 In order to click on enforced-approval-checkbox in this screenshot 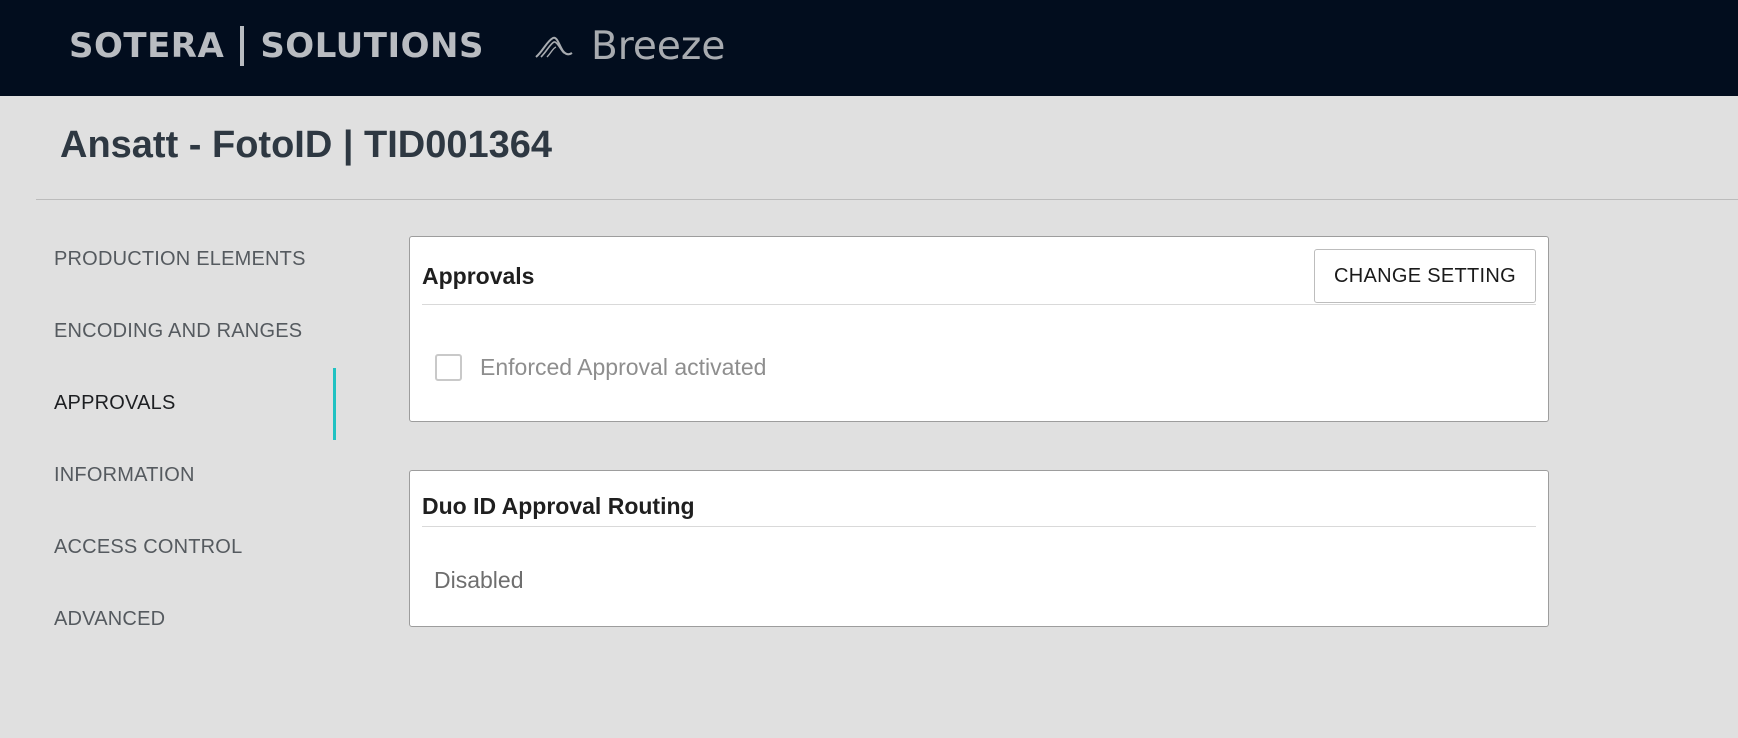, I will do `click(448, 367)`.